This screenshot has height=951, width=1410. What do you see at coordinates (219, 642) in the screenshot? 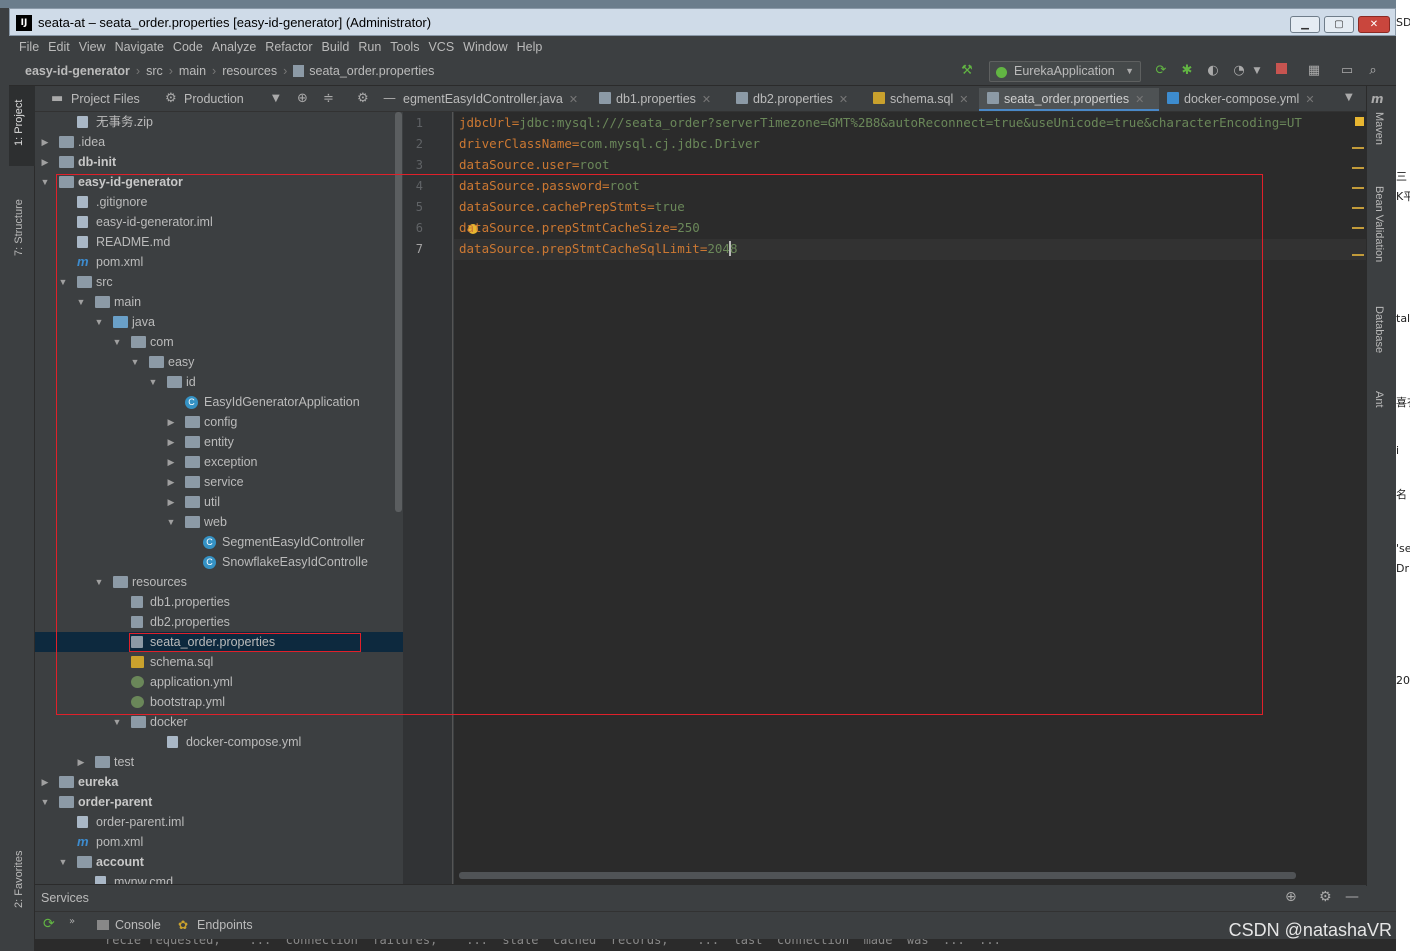
I see `tree-item: seata_order.properties` at bounding box center [219, 642].